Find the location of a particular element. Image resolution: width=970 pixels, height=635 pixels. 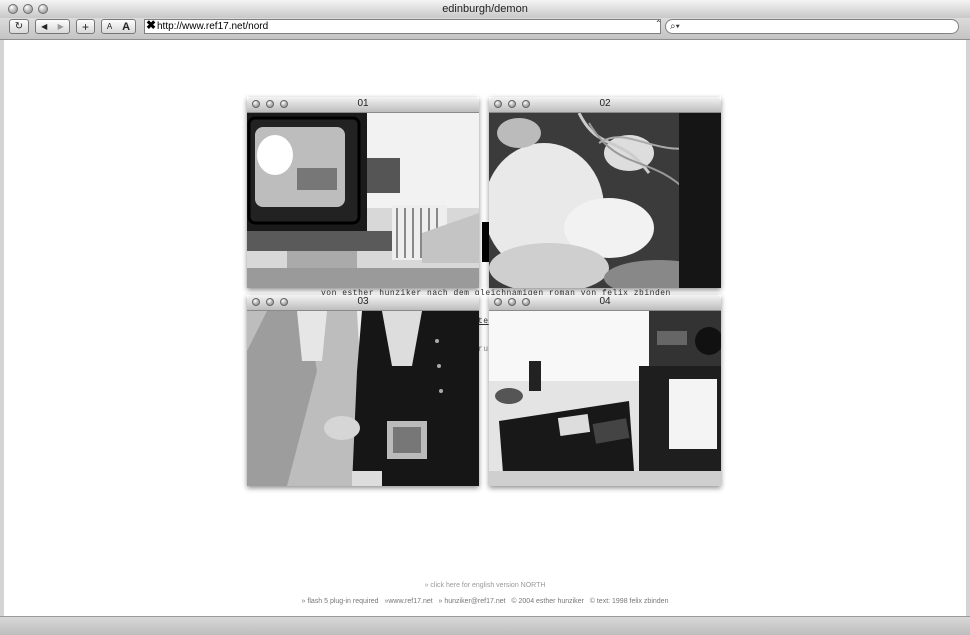

search-icon: ⌕▾ is located at coordinates (675, 26).